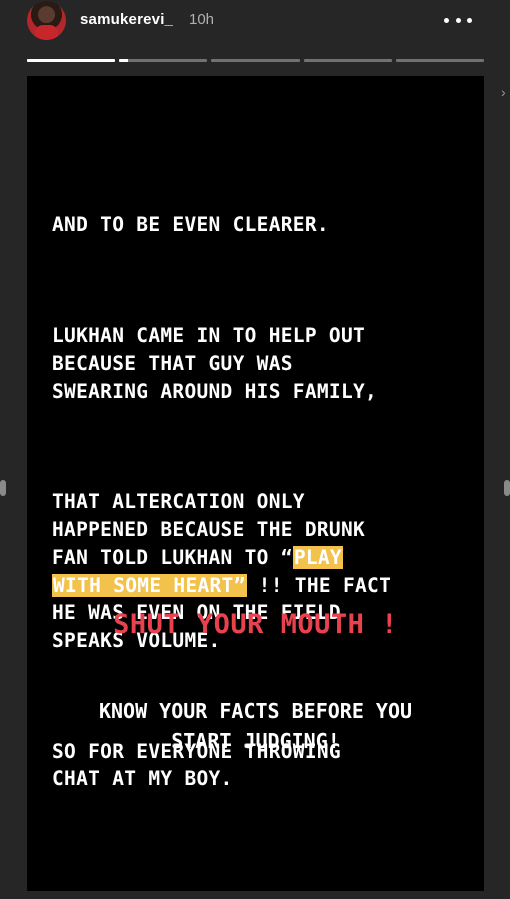 The width and height of the screenshot is (510, 899). I want to click on story-line: FAN TOLD LUKHAN TO “, so click(172, 557).